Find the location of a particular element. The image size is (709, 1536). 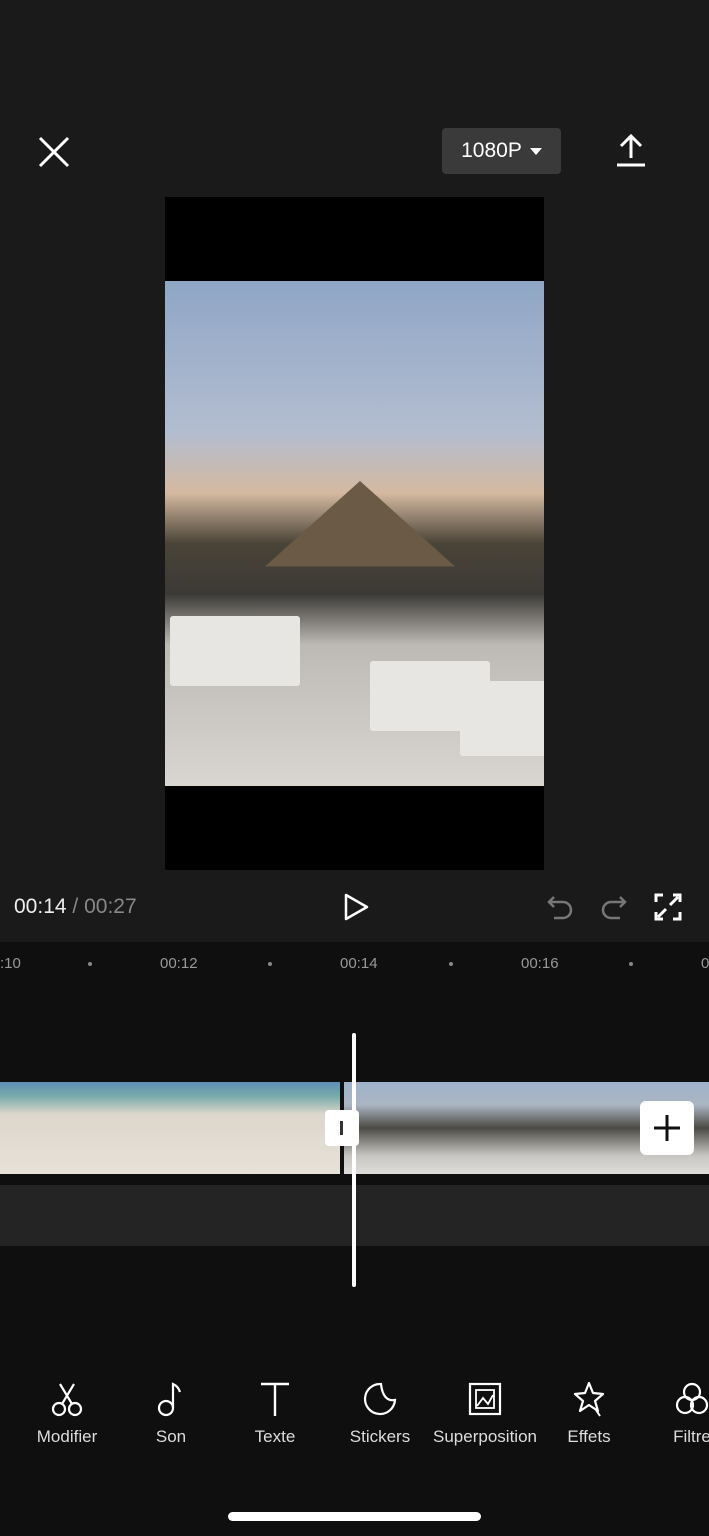

music-note-icon is located at coordinates (169, 1399).